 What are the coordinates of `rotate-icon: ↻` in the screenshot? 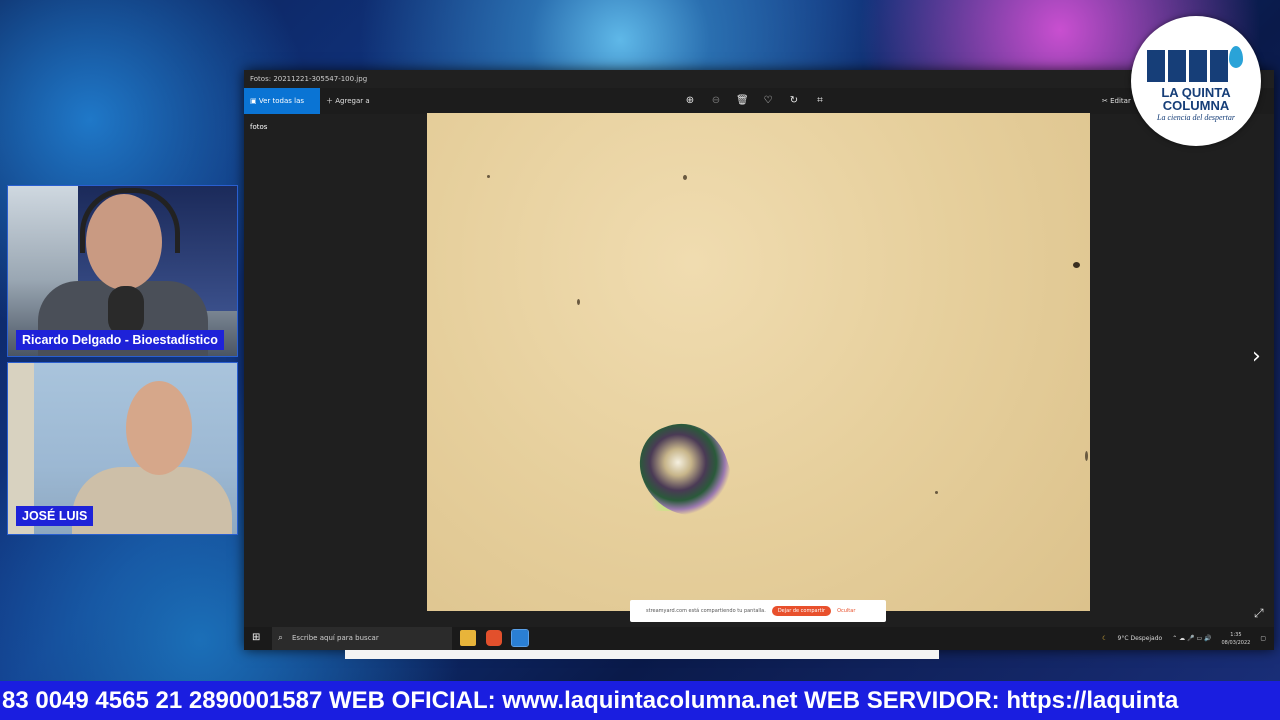 It's located at (794, 101).